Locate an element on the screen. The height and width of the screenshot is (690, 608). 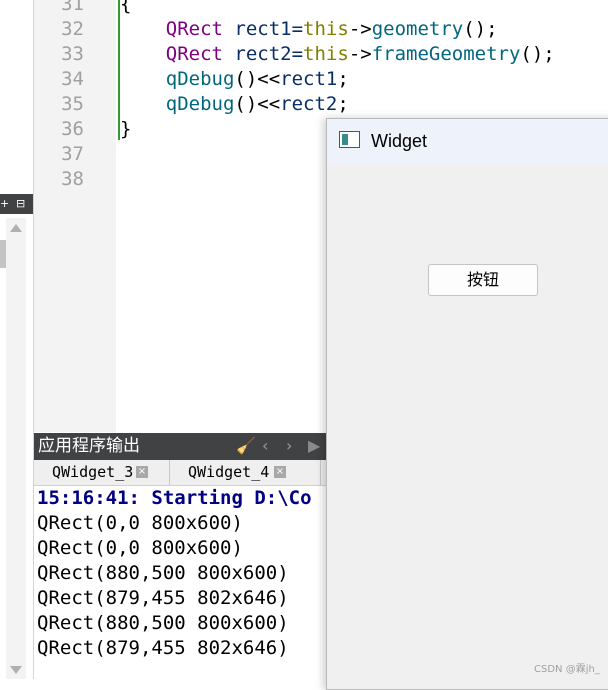
code-token: { is located at coordinates (126, 7).